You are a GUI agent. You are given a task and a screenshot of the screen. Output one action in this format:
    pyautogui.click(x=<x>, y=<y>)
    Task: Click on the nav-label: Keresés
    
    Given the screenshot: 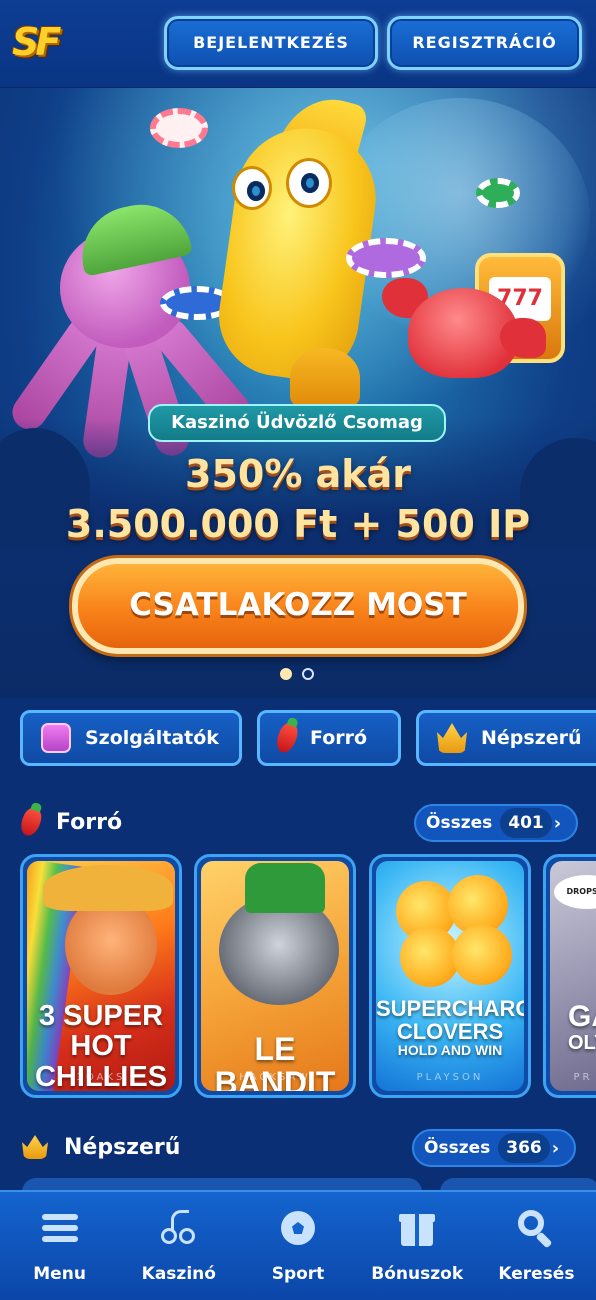 What is the action you would take?
    pyautogui.click(x=536, y=1274)
    